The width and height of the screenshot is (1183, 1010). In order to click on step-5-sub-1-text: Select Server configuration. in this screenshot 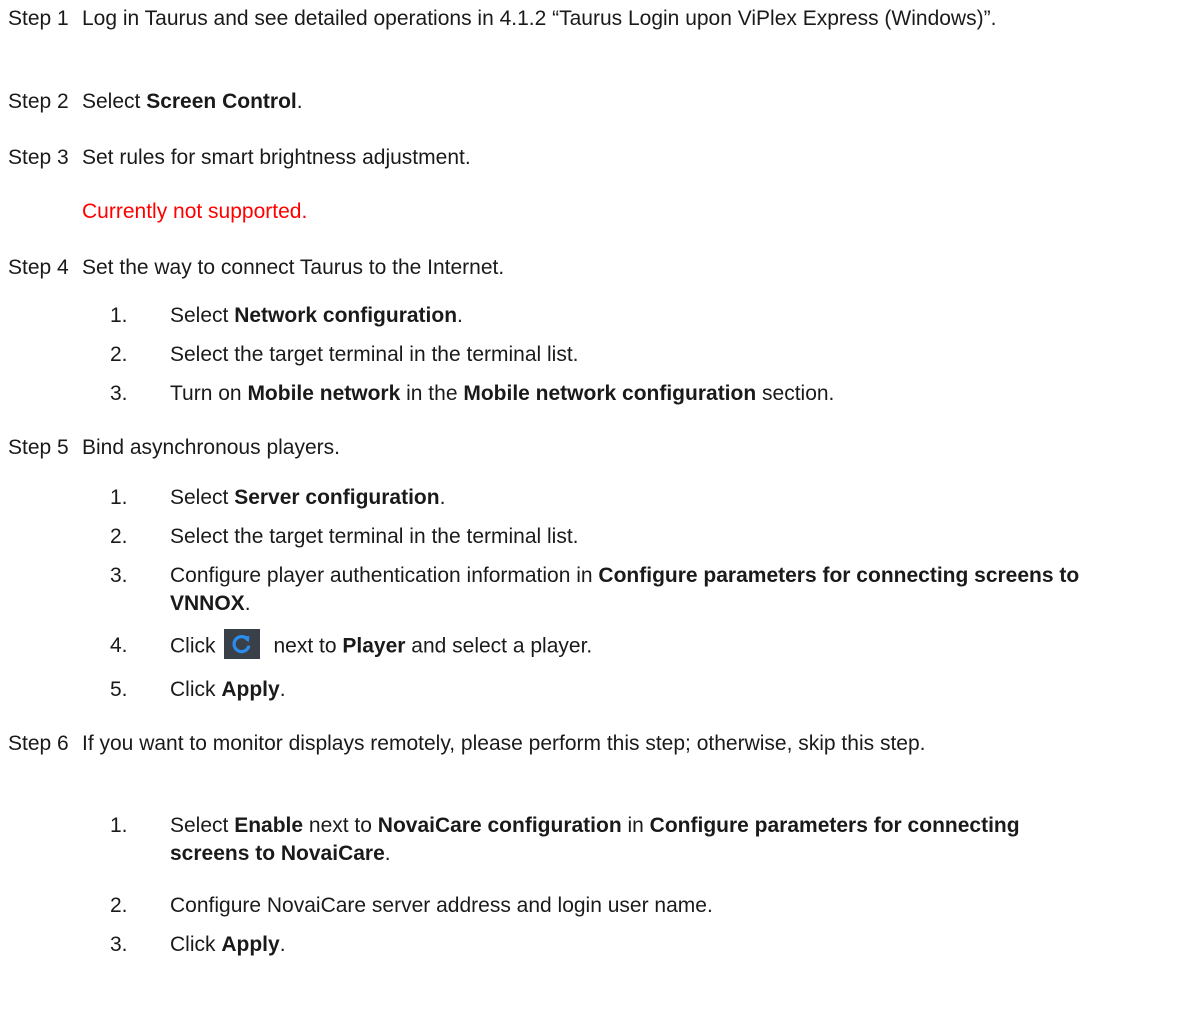, I will do `click(665, 498)`.